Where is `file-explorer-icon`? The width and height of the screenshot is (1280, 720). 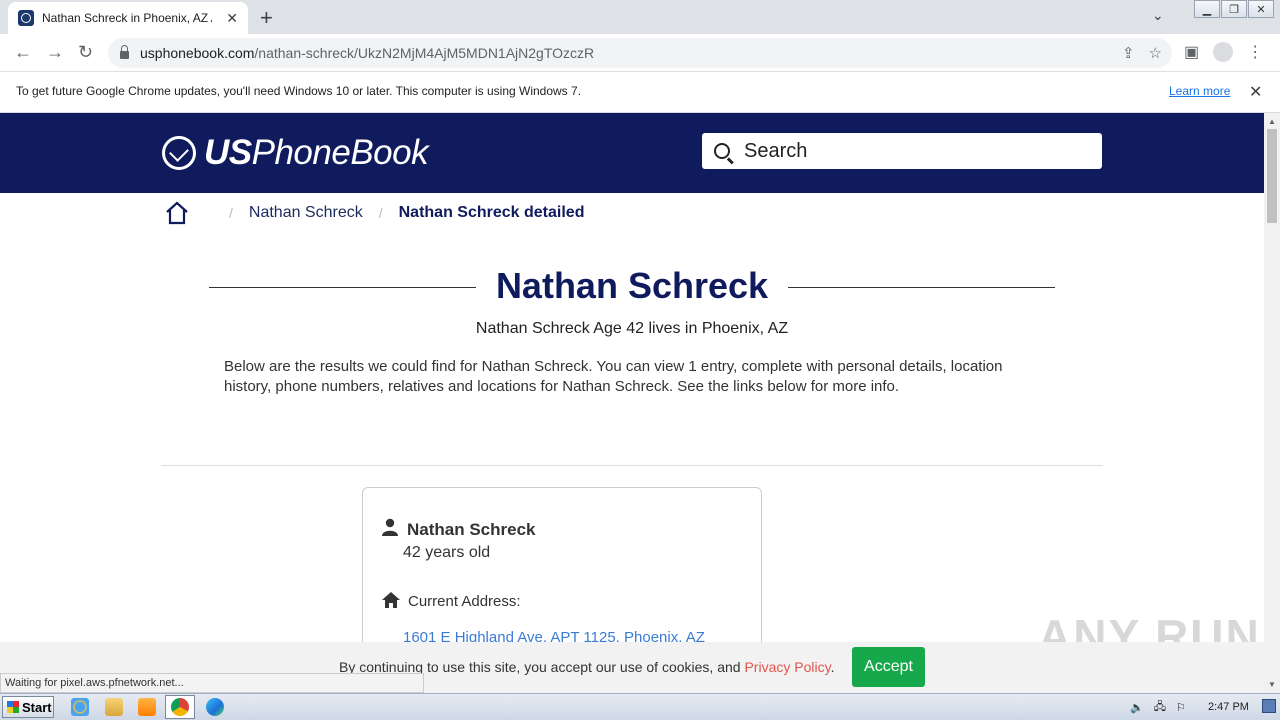 file-explorer-icon is located at coordinates (114, 707).